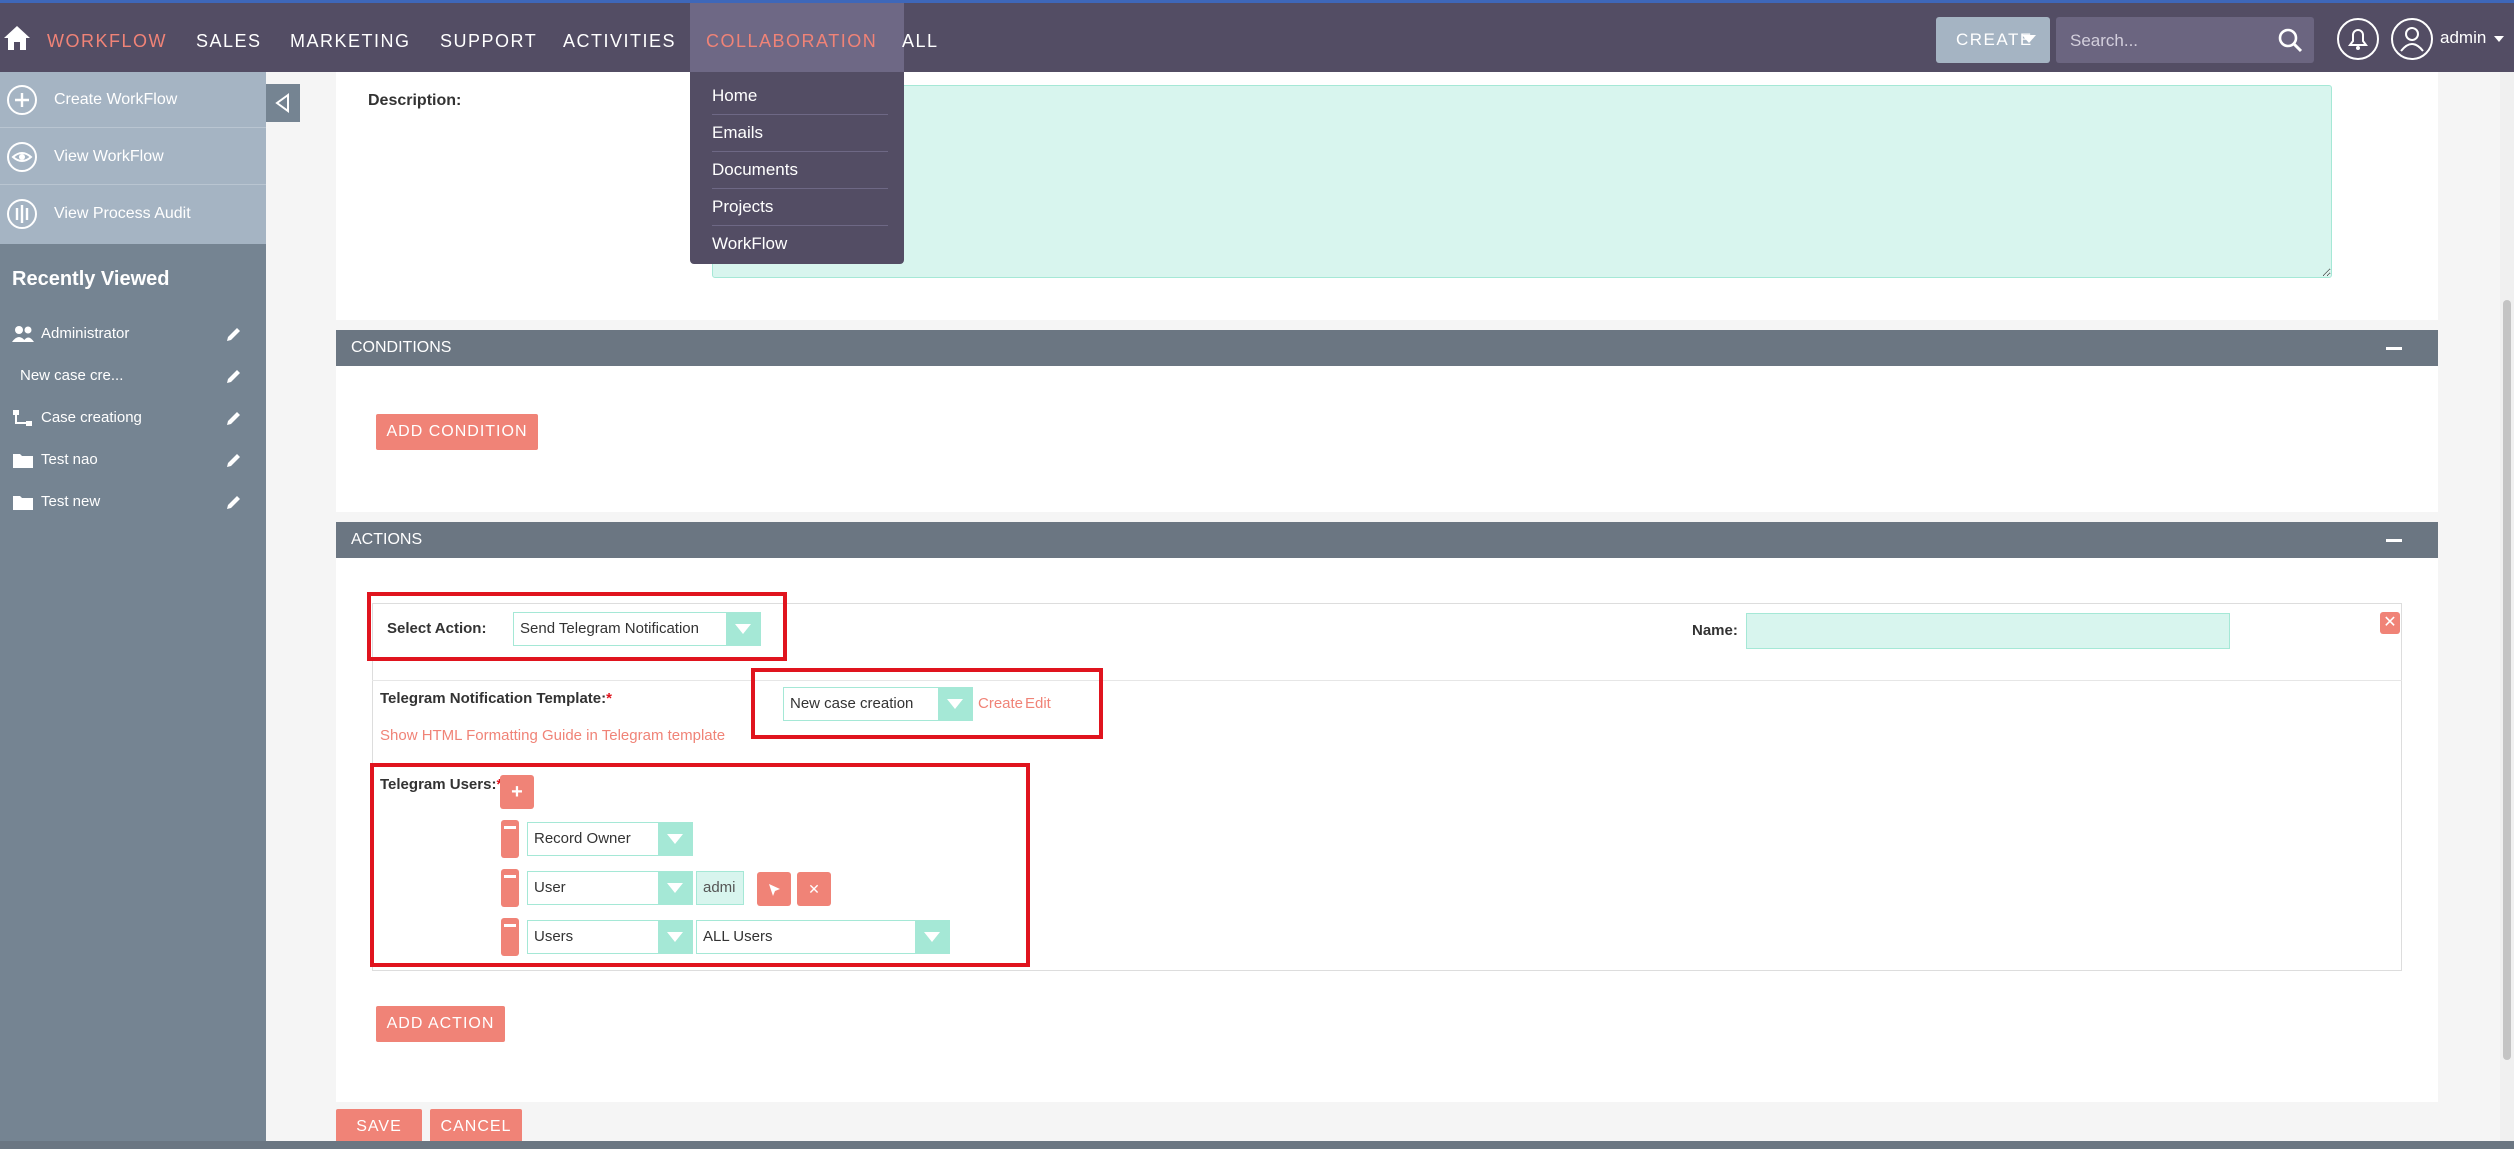 Image resolution: width=2514 pixels, height=1149 pixels. I want to click on user-menu-label: admin, so click(2463, 39).